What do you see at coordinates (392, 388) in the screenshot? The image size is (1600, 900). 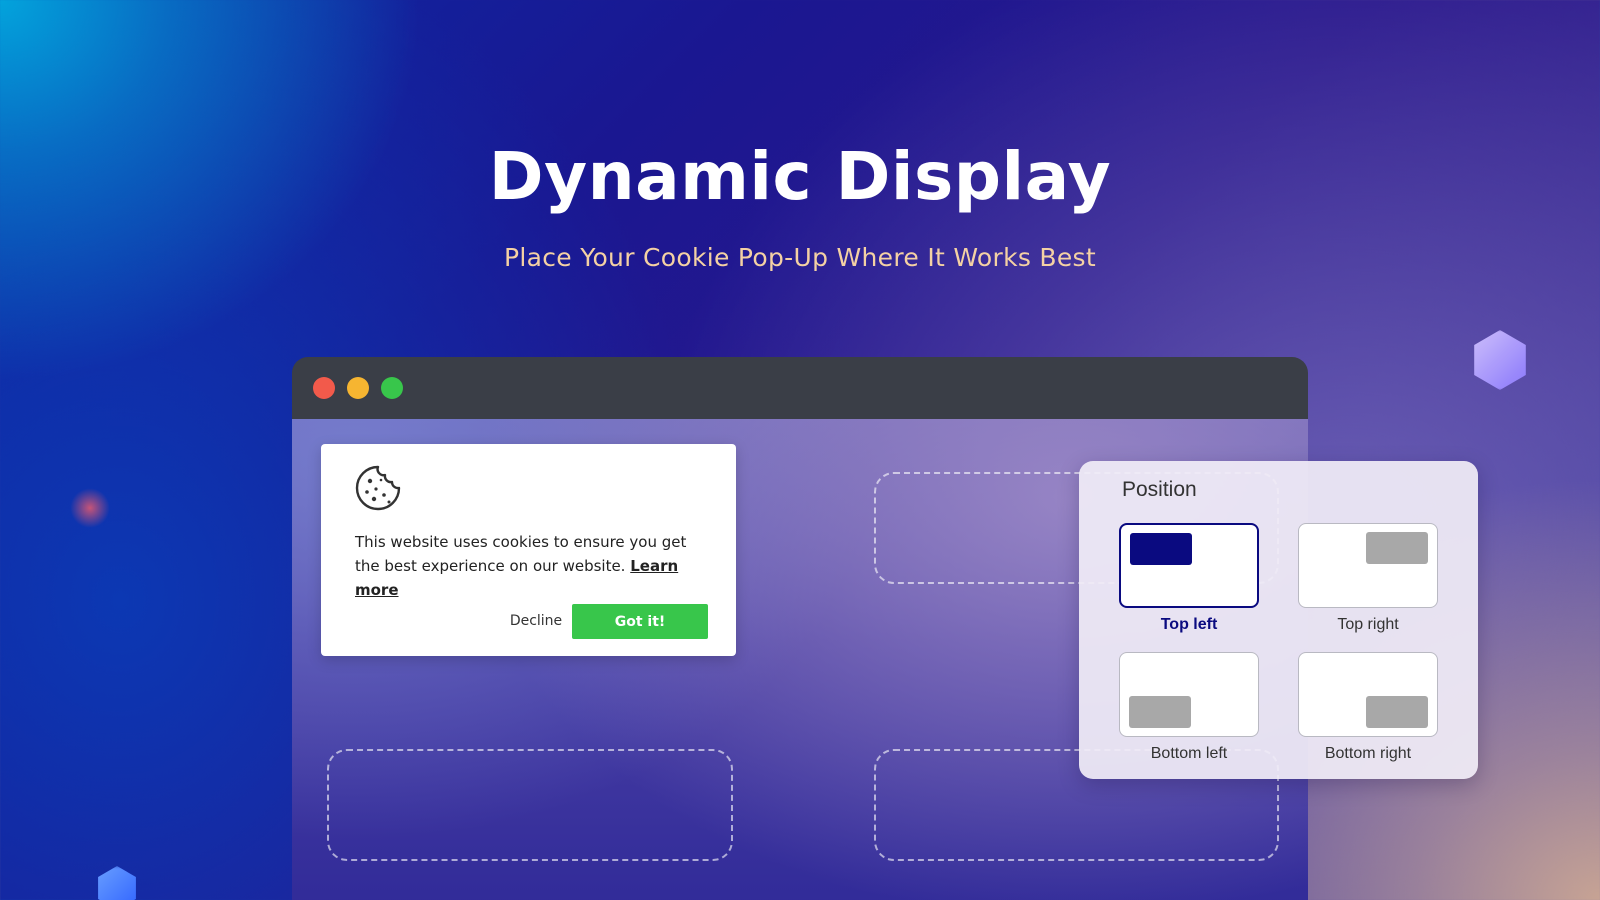 I see `maximize-window-button` at bounding box center [392, 388].